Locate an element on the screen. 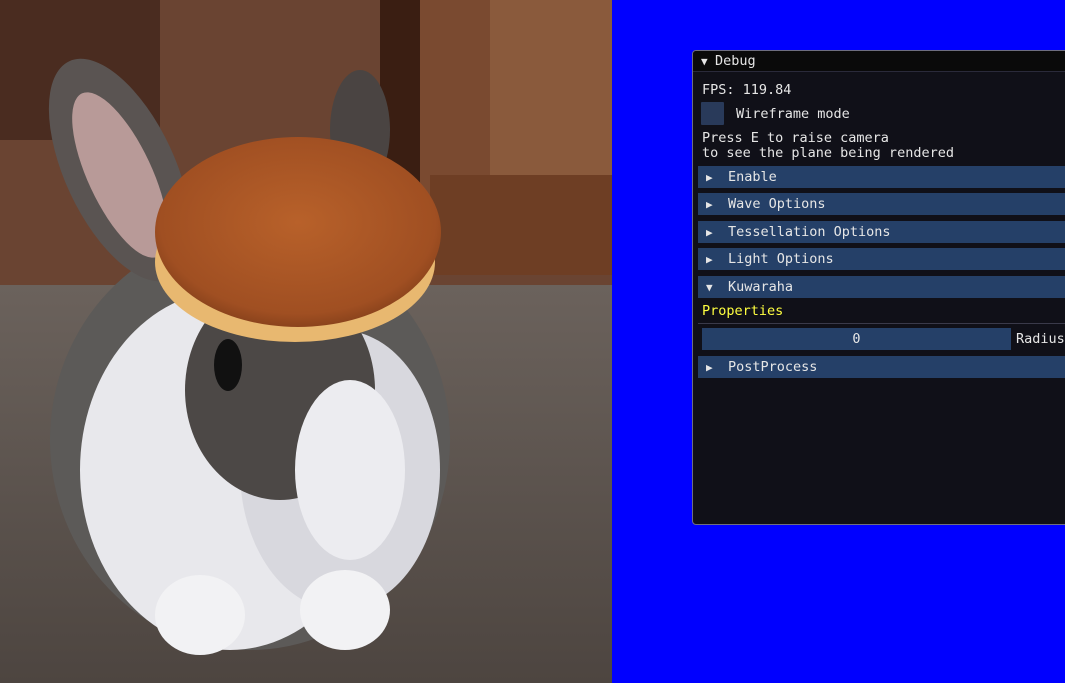 This screenshot has width=1065, height=683. fps-readout: FPS: 119.84 is located at coordinates (747, 90).